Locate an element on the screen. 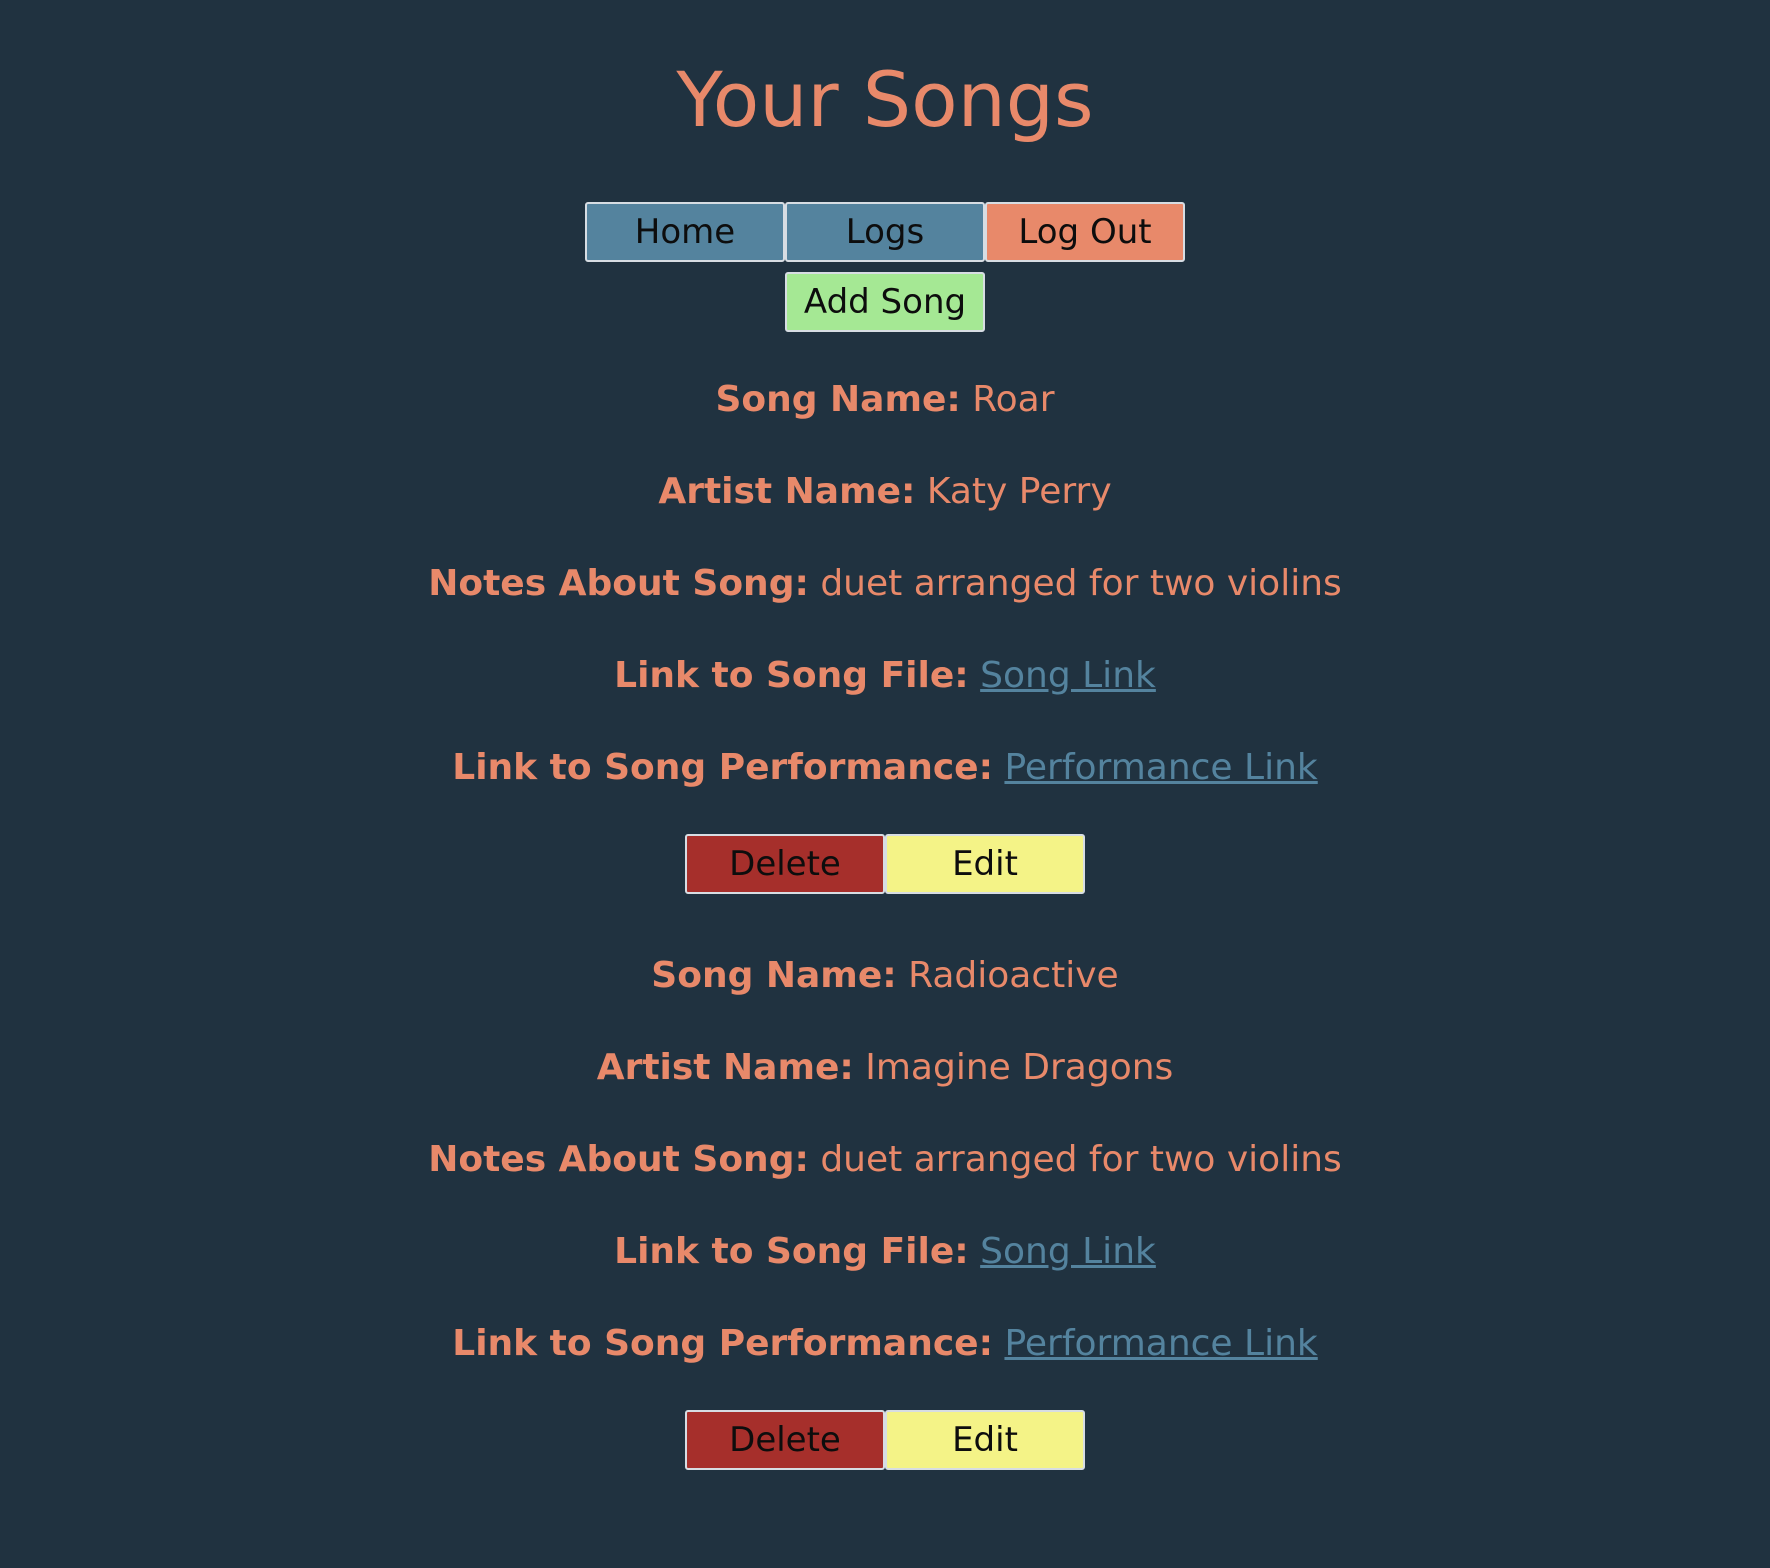 The image size is (1770, 1568). nav-bar: Home Logs Log Out is located at coordinates (885, 232).